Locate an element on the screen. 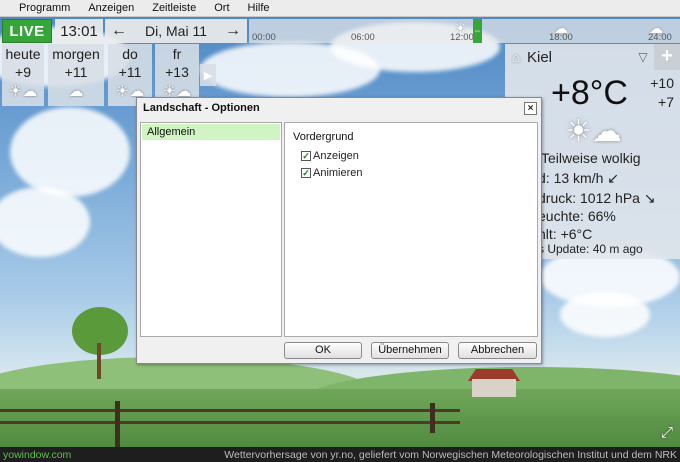 The height and width of the screenshot is (462, 680). date-navigator: ← Di, Mai 11 → is located at coordinates (176, 31).